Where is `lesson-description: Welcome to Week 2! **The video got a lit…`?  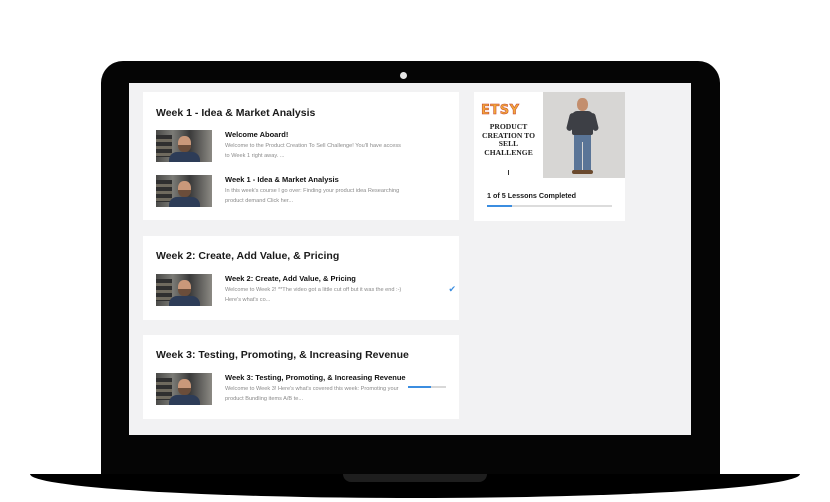
lesson-description: Welcome to Week 2! **The video got a lit… is located at coordinates (313, 295).